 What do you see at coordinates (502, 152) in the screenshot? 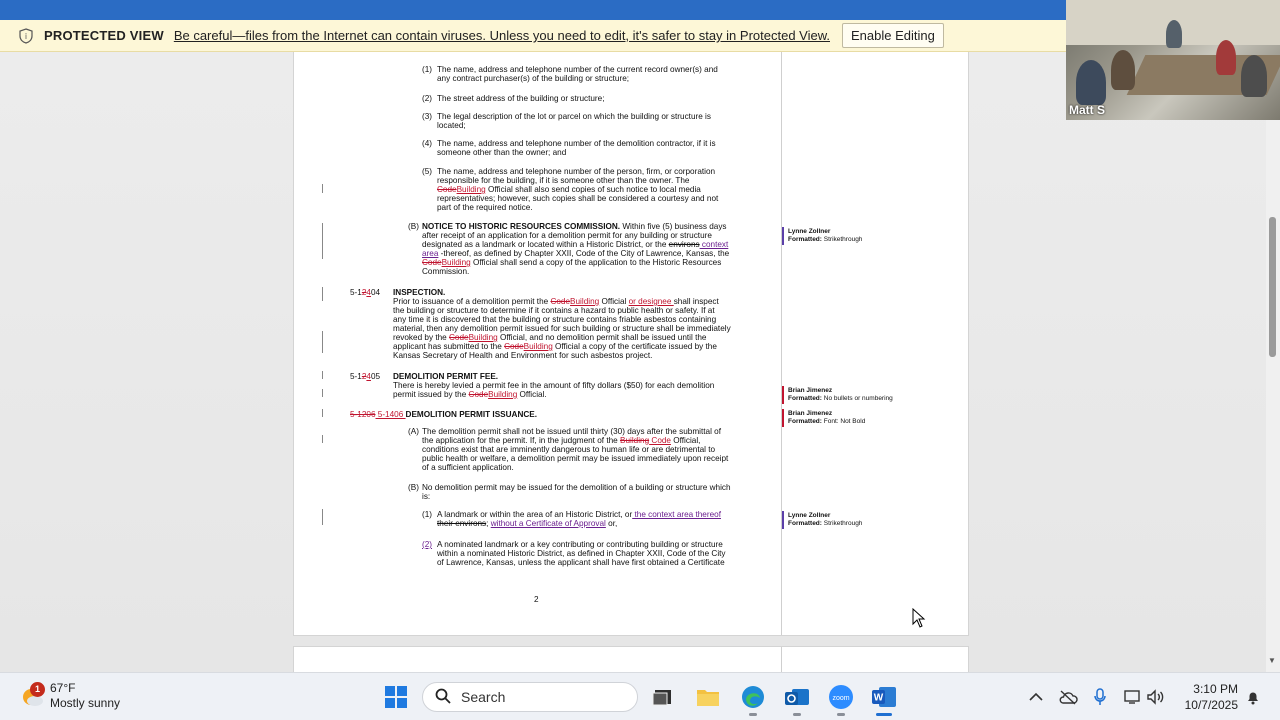
I see `text-line: someone other than the owner; and` at bounding box center [502, 152].